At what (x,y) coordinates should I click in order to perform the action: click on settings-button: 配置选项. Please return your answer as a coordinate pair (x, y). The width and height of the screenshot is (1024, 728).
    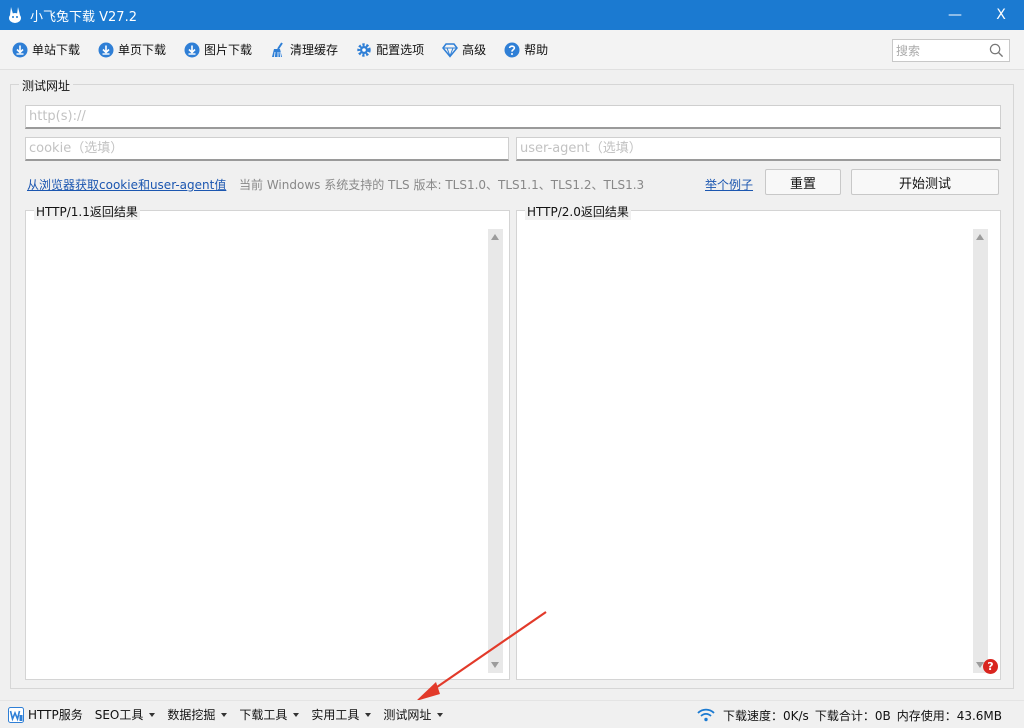
    Looking at the image, I should click on (390, 50).